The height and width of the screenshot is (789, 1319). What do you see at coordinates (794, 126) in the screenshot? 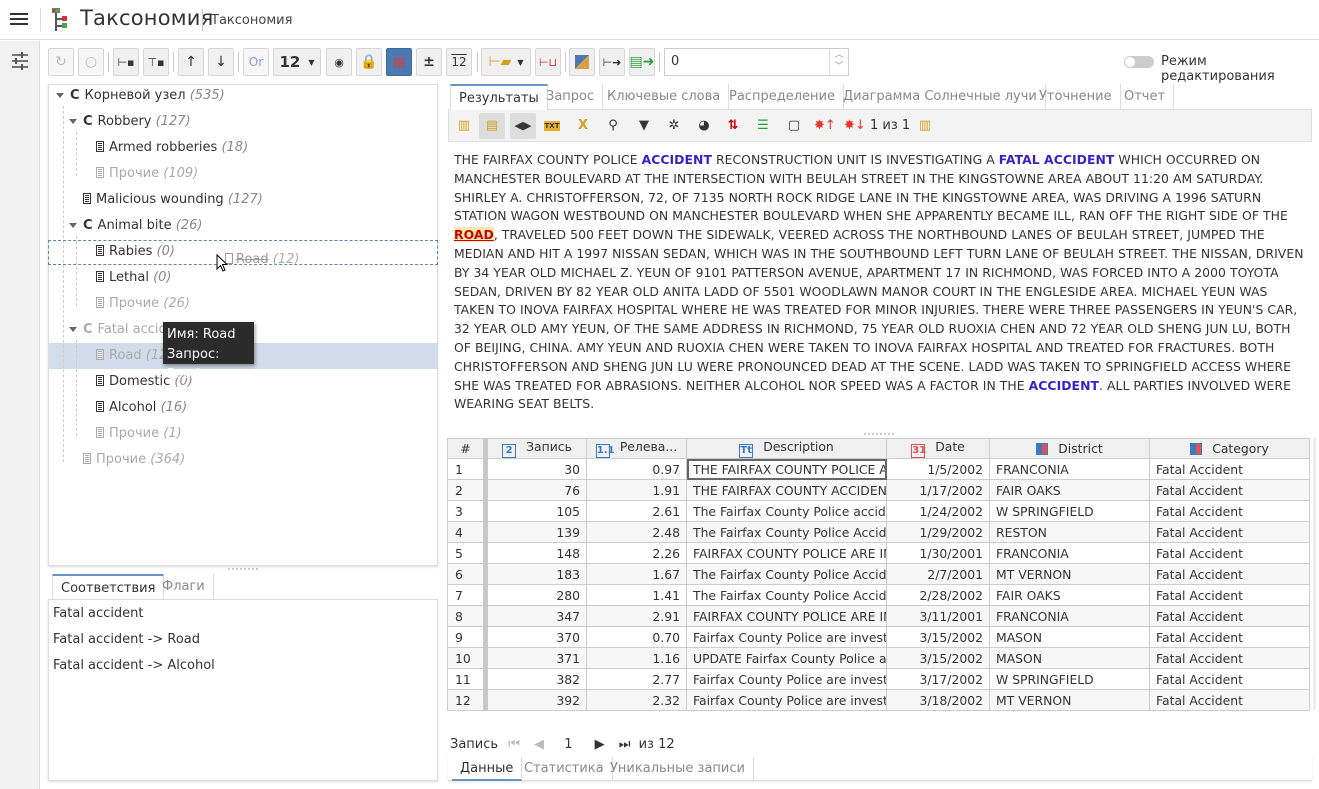
I see `note-icon: ▢` at bounding box center [794, 126].